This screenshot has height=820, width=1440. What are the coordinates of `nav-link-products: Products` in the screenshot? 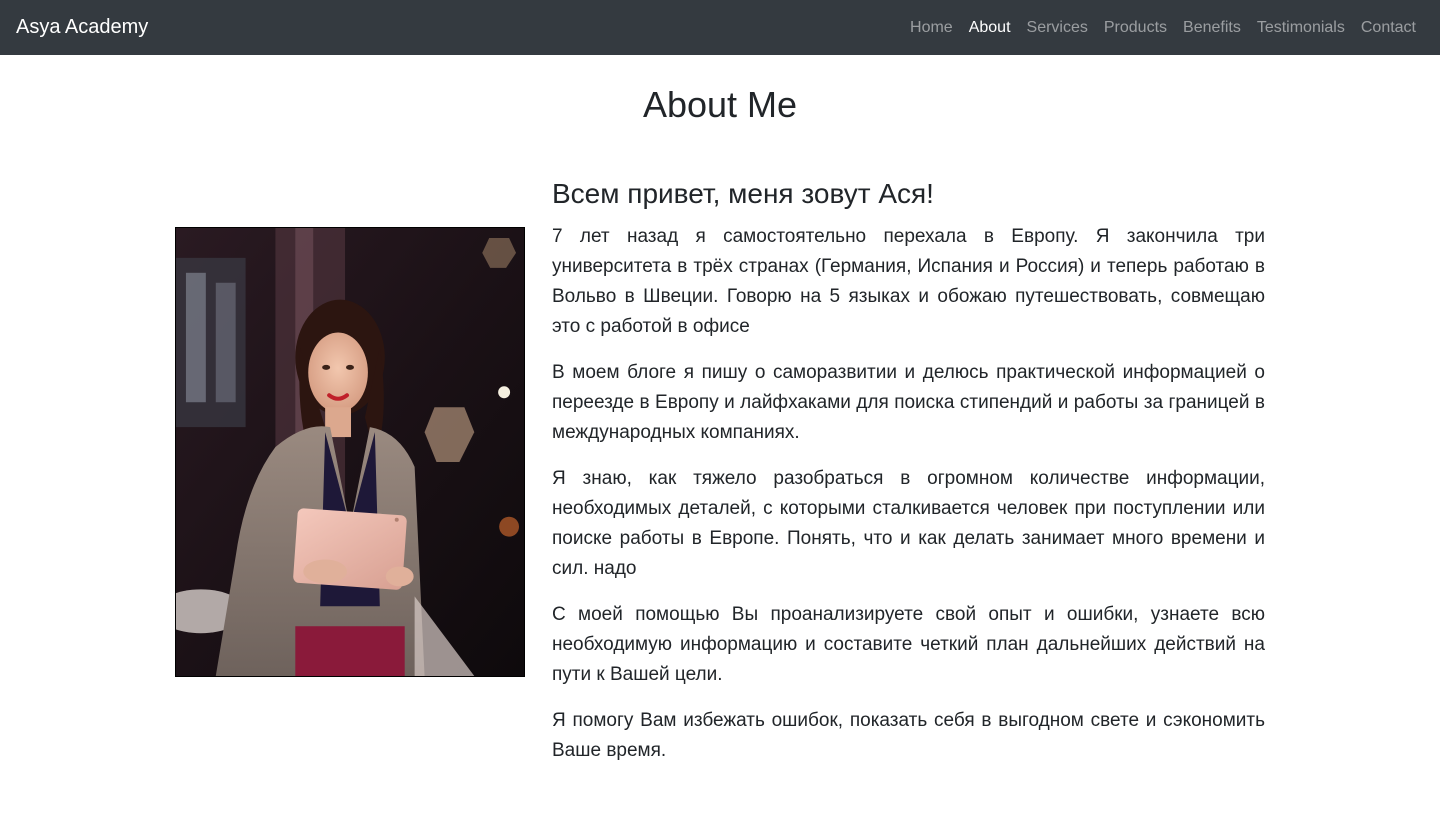 It's located at (1135, 28).